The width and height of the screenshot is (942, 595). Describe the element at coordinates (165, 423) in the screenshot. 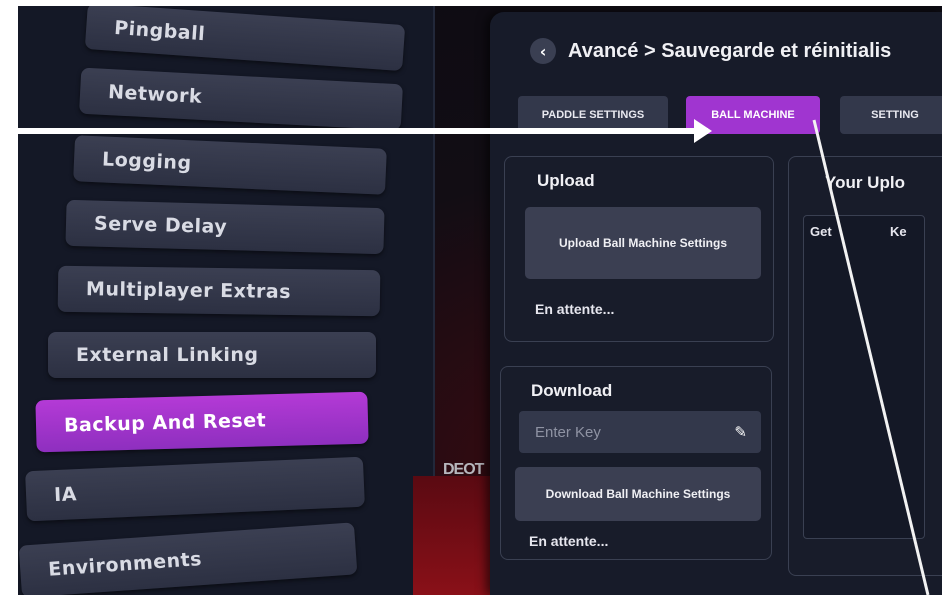

I see `menu-item-label: Backup And Reset` at that location.